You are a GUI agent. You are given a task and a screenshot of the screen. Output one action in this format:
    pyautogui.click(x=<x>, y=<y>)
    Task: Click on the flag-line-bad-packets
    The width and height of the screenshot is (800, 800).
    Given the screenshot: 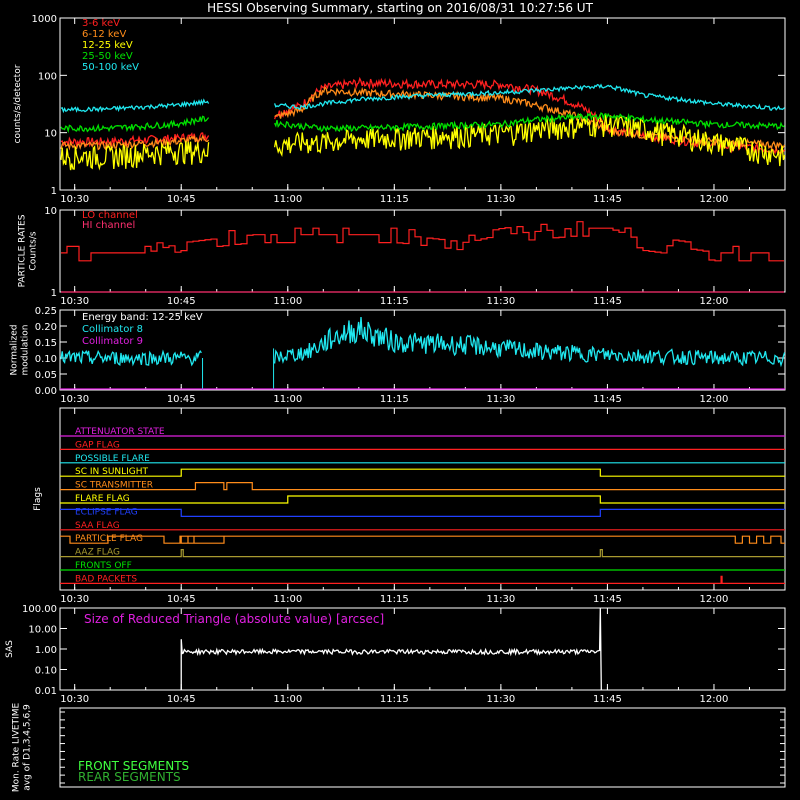 What is the action you would take?
    pyautogui.click(x=422, y=579)
    